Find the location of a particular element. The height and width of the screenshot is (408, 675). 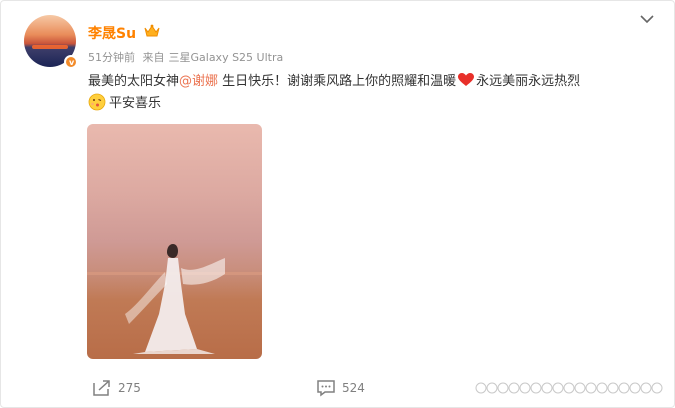

post-line-2: 平安喜乐 is located at coordinates (375, 104).